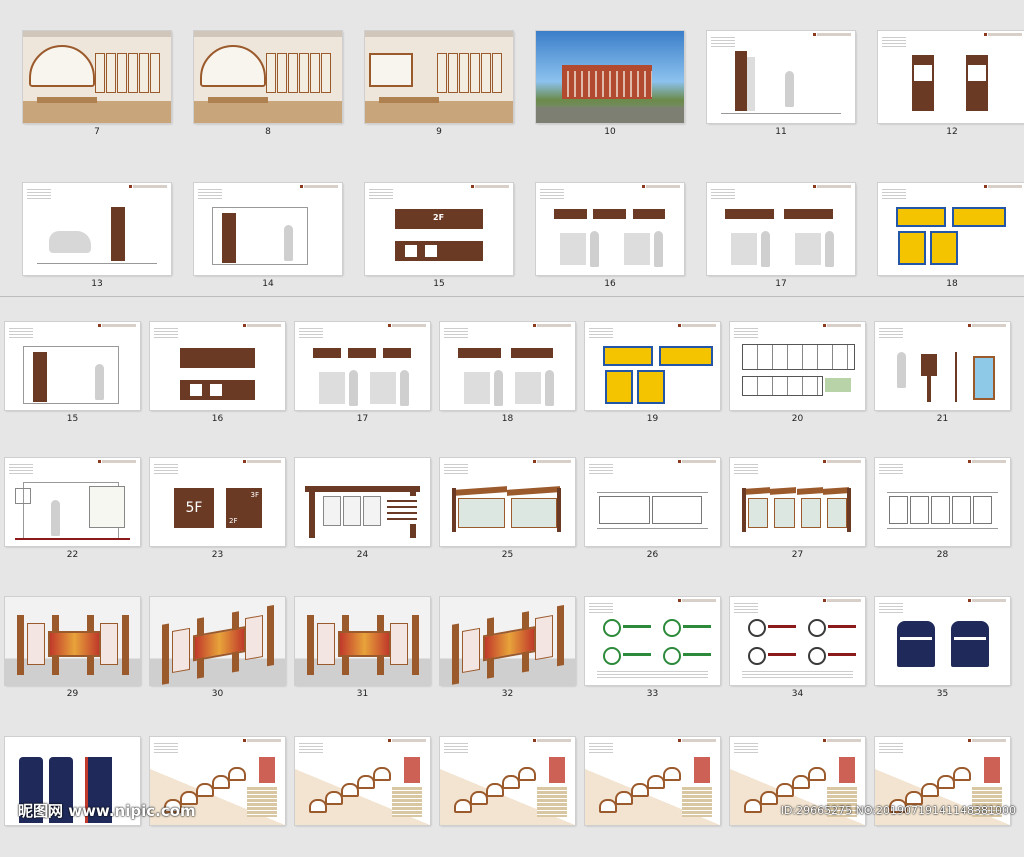  I want to click on page-thumbnail: 19, so click(652, 373).